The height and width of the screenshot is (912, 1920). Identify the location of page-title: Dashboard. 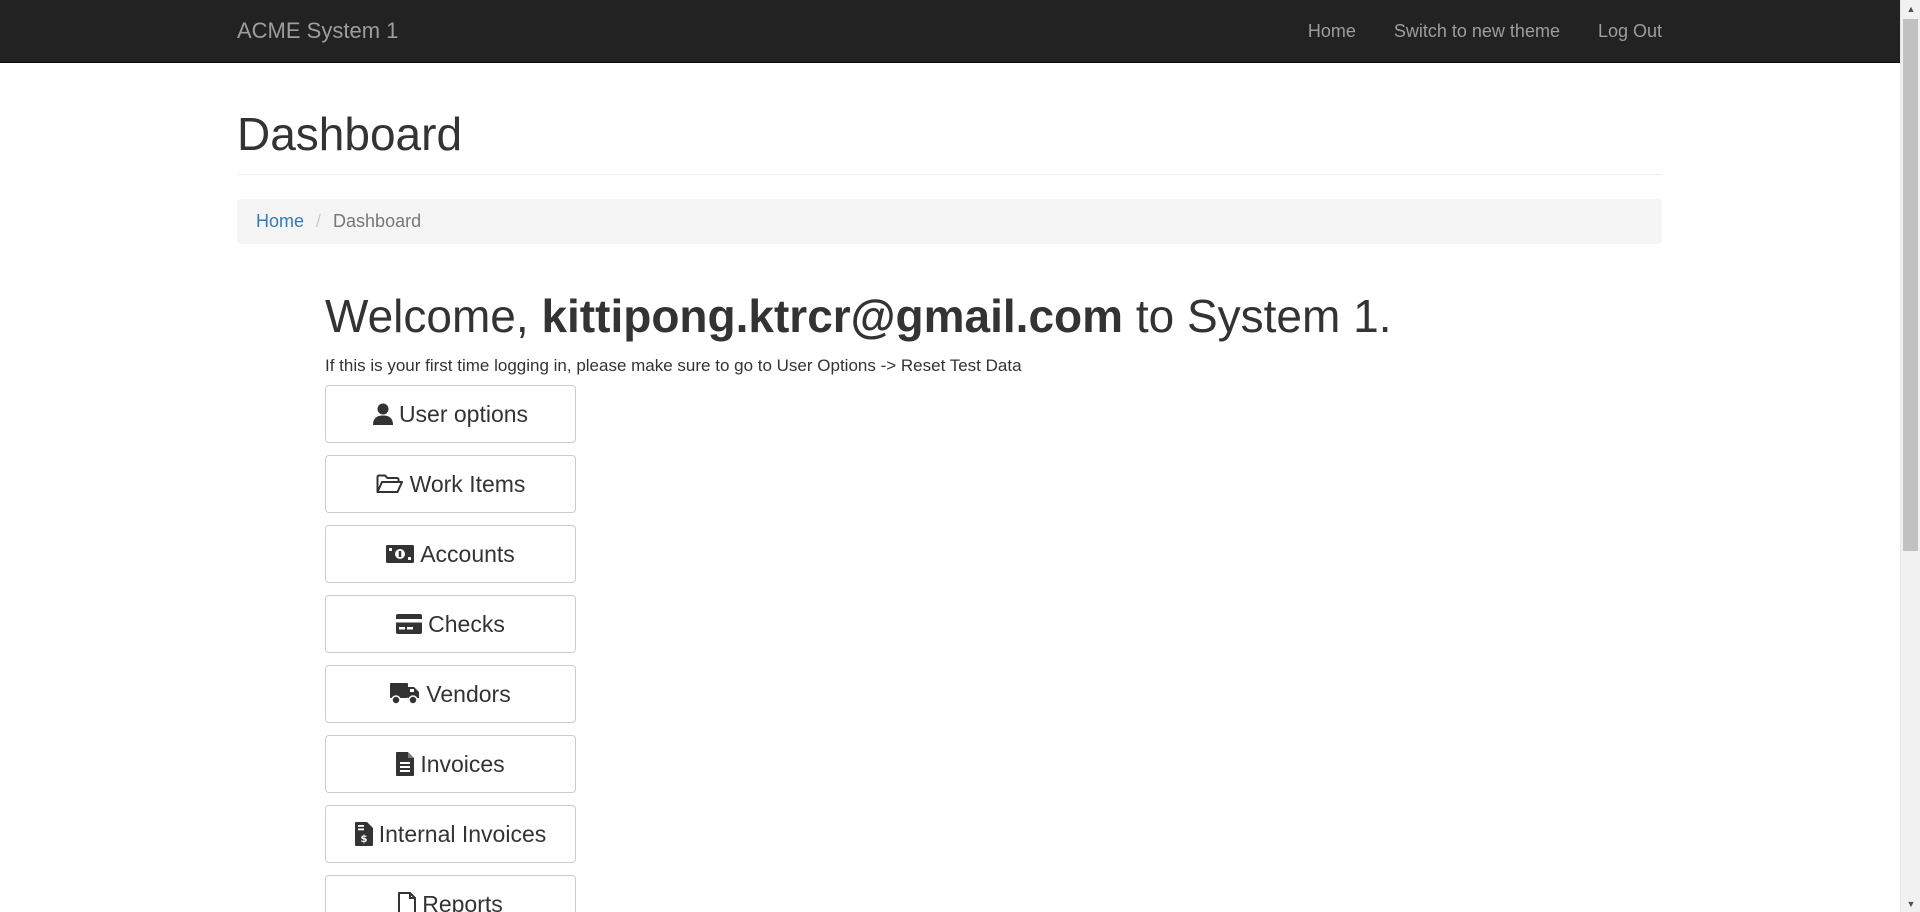
(350, 134).